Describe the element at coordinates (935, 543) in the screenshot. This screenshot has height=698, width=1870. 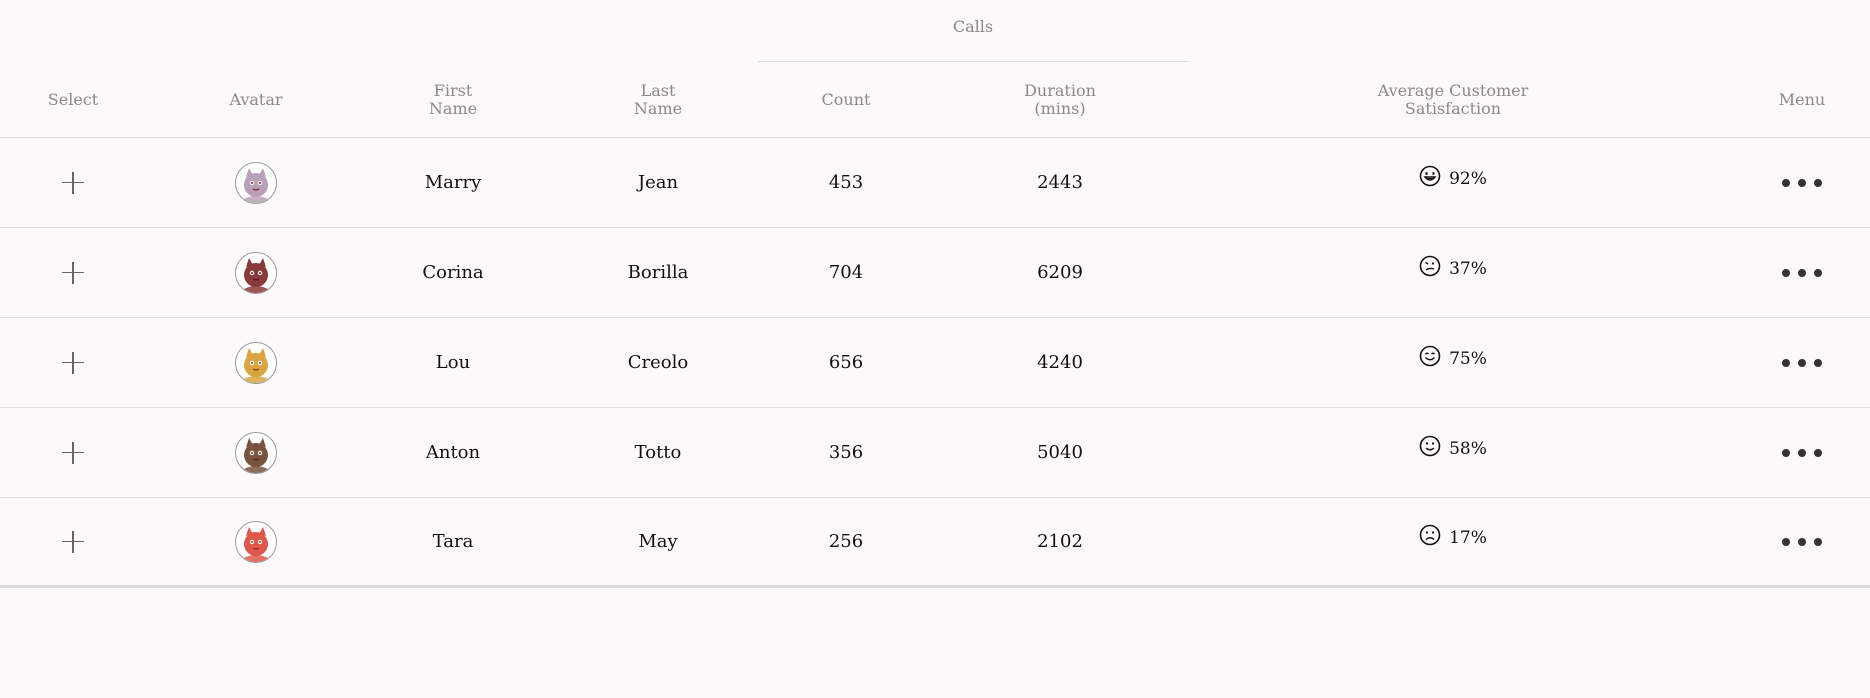
I see `table-row: Tara May 256 2102 17%` at that location.